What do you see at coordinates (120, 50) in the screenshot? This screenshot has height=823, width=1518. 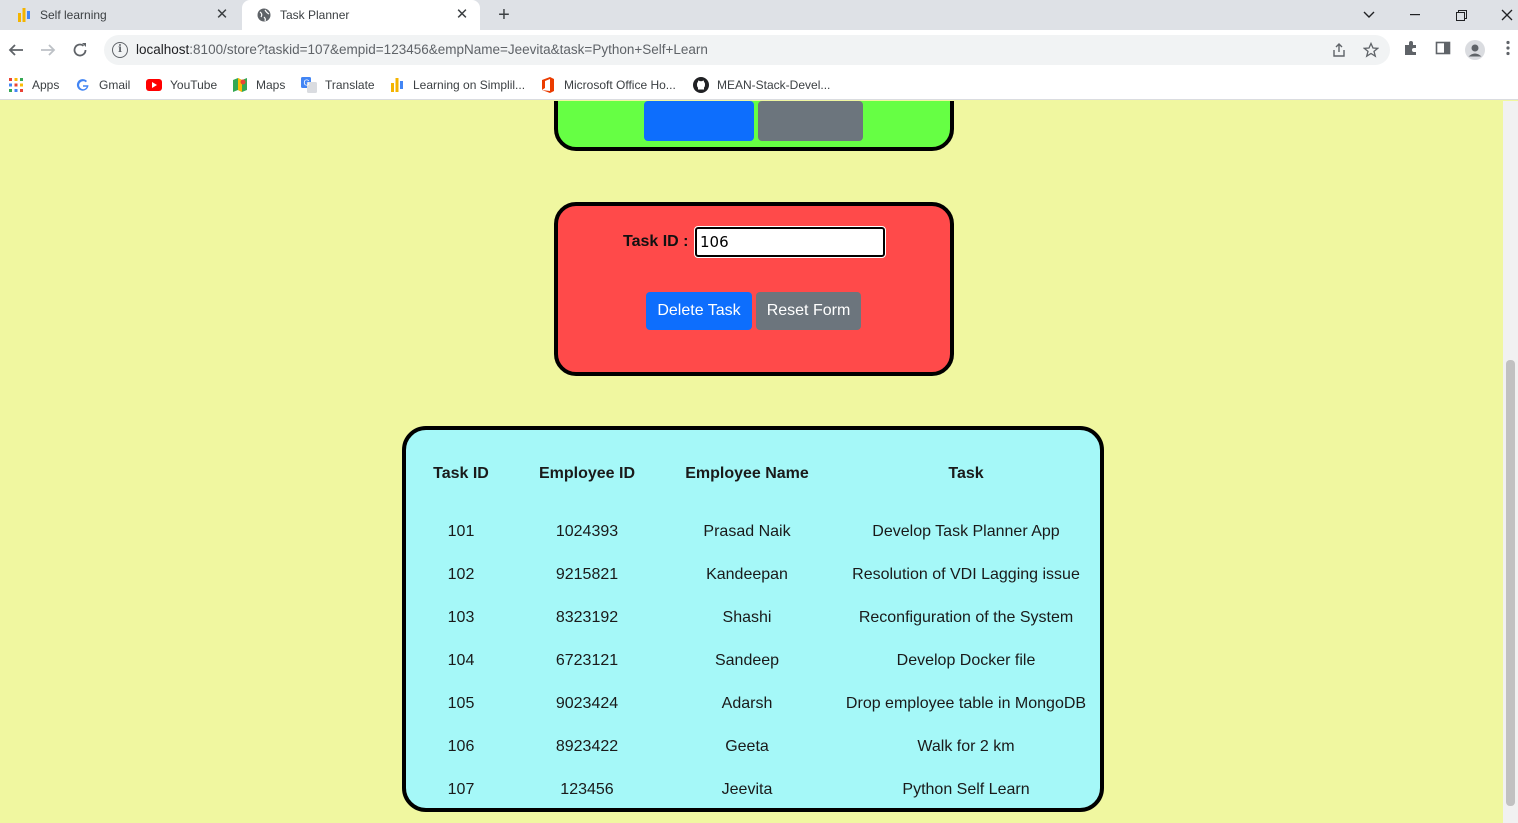 I see `site-info-icon: i` at bounding box center [120, 50].